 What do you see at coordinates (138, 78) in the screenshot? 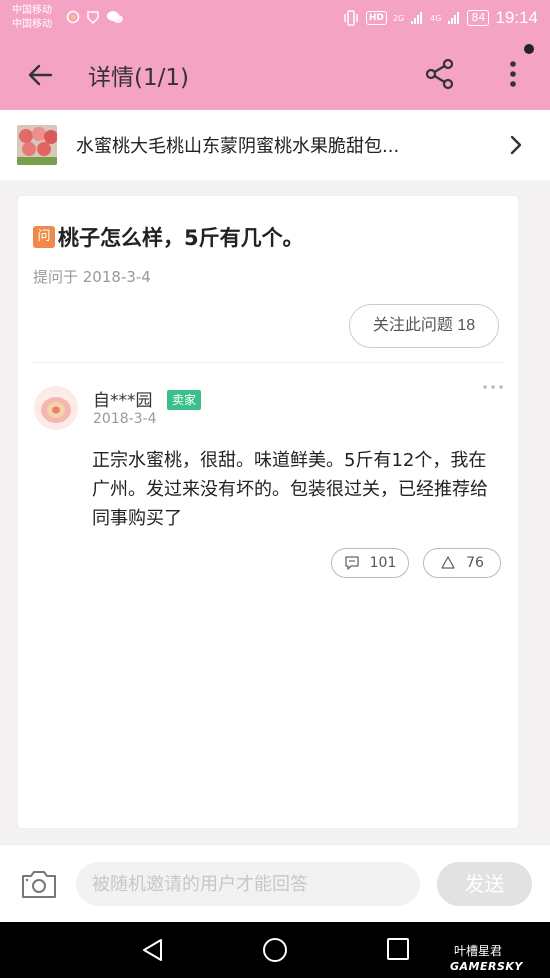
I see `page-title: 详情(1/1)` at bounding box center [138, 78].